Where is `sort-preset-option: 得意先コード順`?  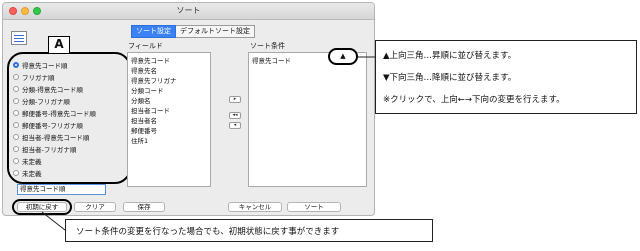
sort-preset-option: 得意先コード順 is located at coordinates (40, 65).